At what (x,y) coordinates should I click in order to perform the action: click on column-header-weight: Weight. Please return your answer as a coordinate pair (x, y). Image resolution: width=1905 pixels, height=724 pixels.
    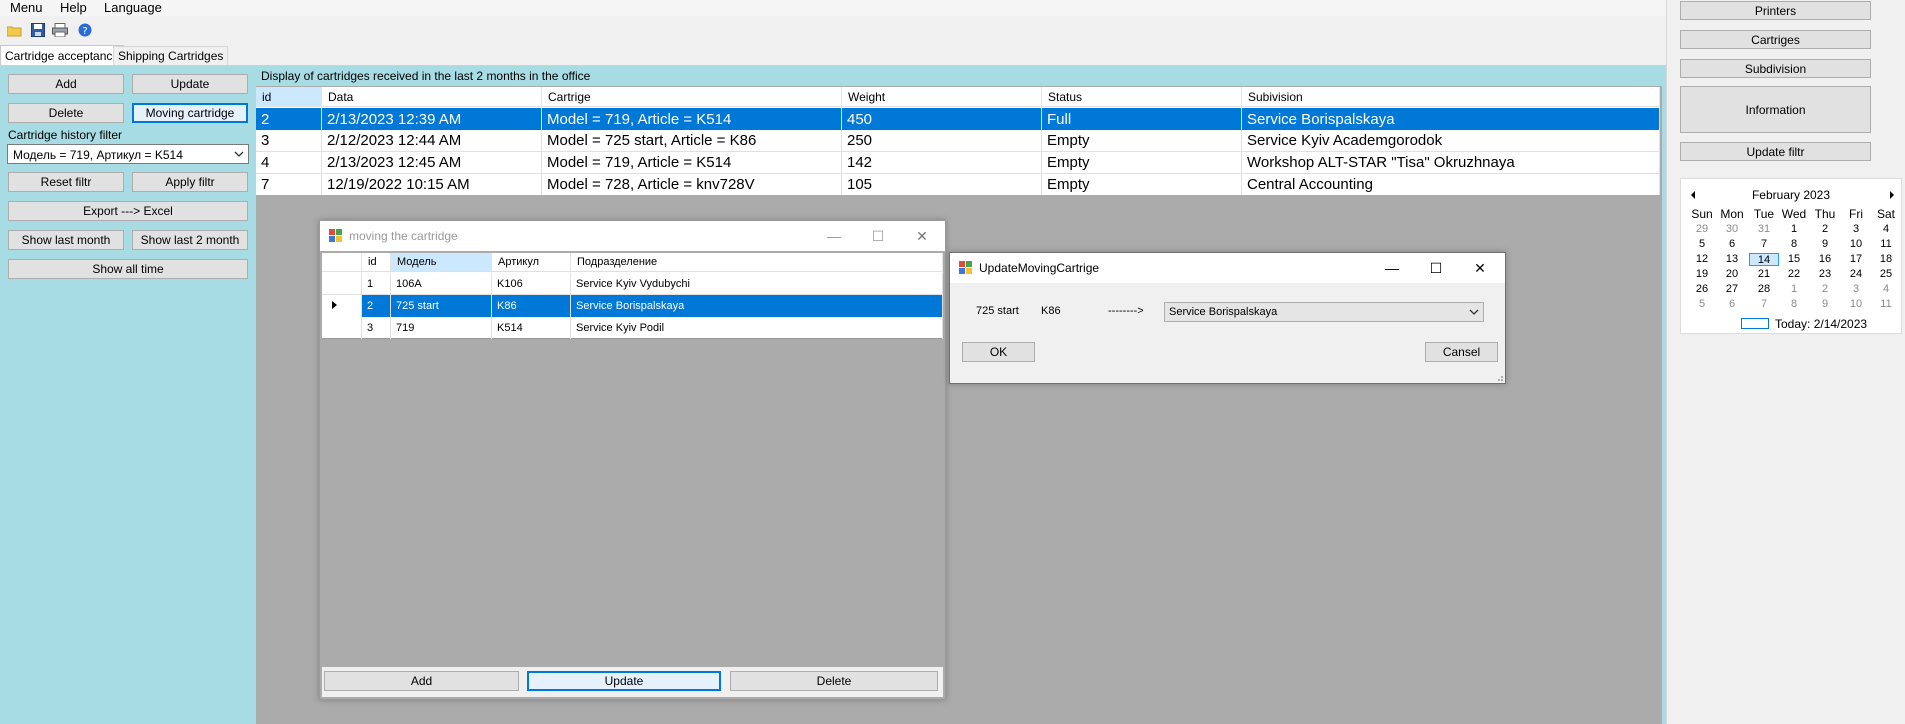
    Looking at the image, I should click on (942, 96).